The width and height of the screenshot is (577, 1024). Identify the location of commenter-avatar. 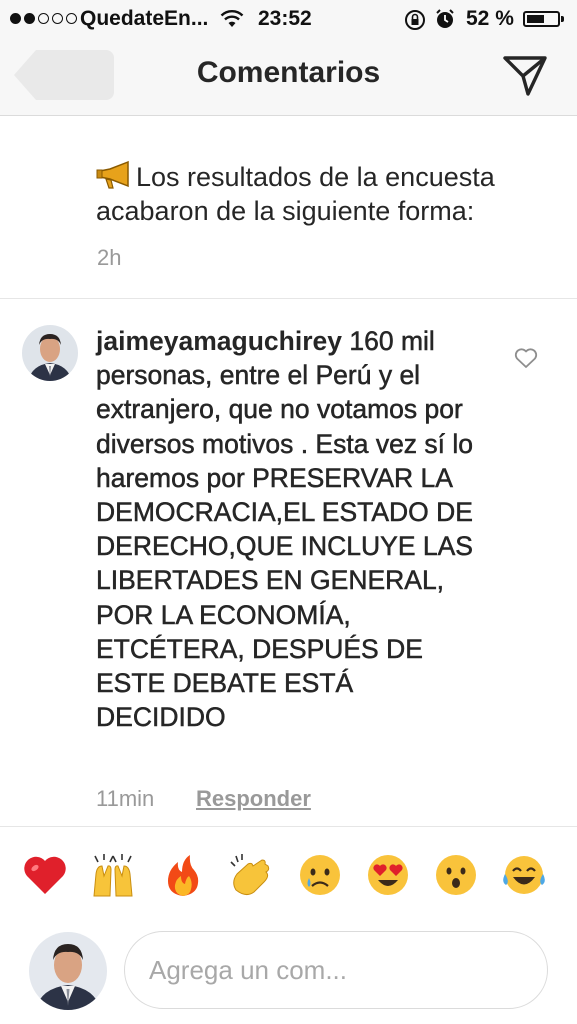
(50, 353).